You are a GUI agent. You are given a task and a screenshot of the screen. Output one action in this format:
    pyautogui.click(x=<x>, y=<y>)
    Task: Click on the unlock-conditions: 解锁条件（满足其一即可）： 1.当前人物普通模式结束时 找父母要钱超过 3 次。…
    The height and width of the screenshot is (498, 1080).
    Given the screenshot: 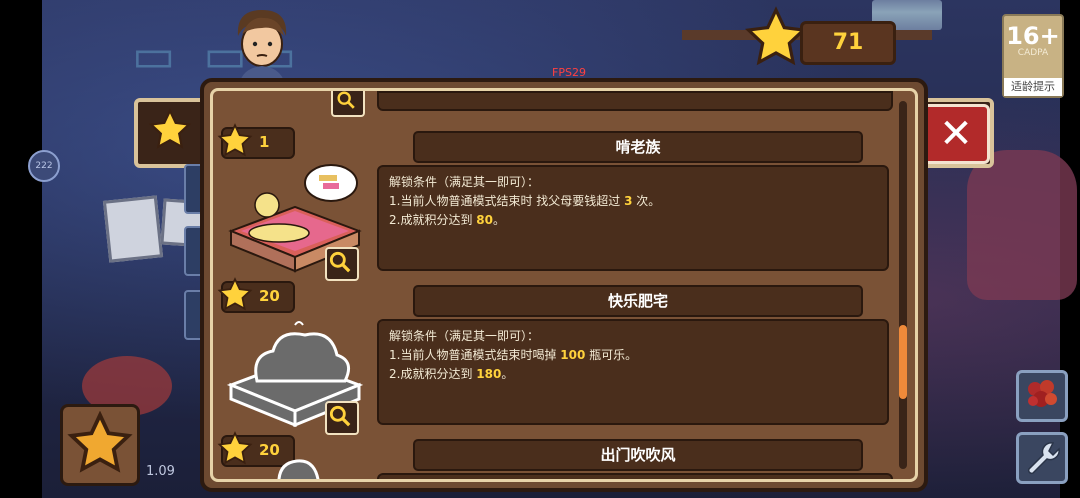 What is the action you would take?
    pyautogui.click(x=633, y=218)
    